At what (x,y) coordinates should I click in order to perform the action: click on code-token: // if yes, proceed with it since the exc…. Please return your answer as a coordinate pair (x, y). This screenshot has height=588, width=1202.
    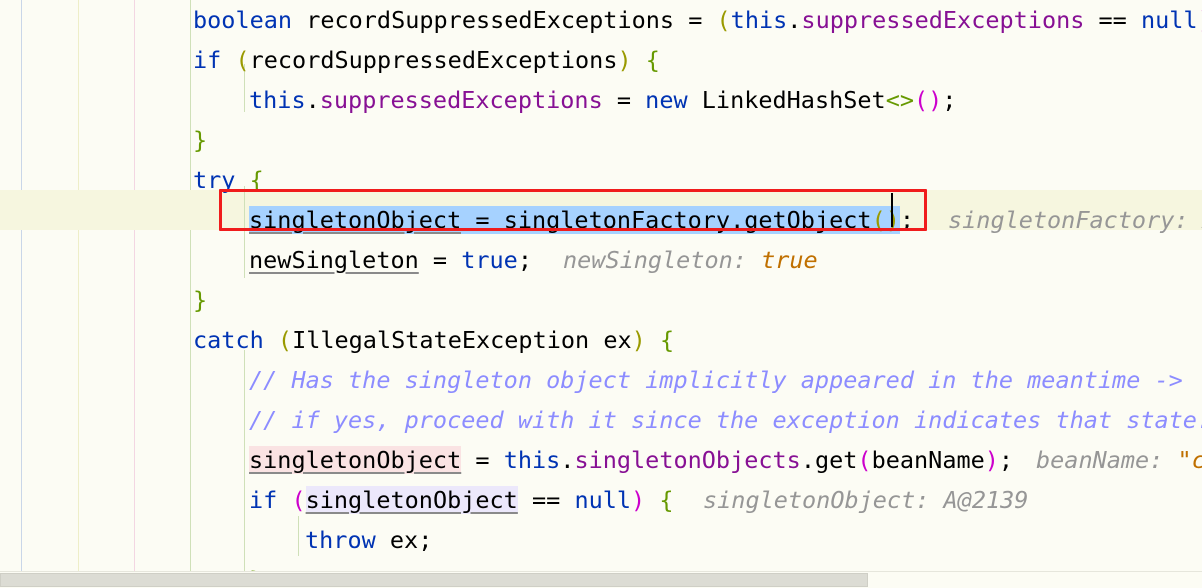
    Looking at the image, I should click on (725, 420).